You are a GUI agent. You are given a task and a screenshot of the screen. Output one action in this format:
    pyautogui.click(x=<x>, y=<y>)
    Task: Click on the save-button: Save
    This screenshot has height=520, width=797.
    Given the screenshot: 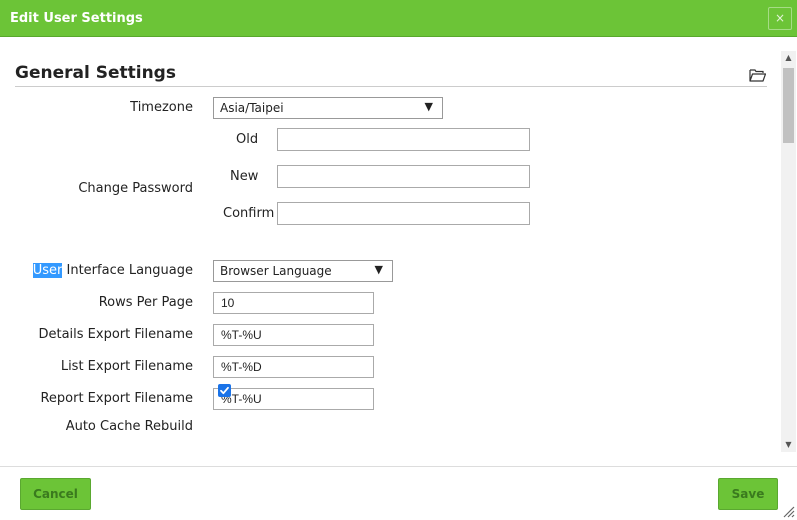 What is the action you would take?
    pyautogui.click(x=748, y=494)
    